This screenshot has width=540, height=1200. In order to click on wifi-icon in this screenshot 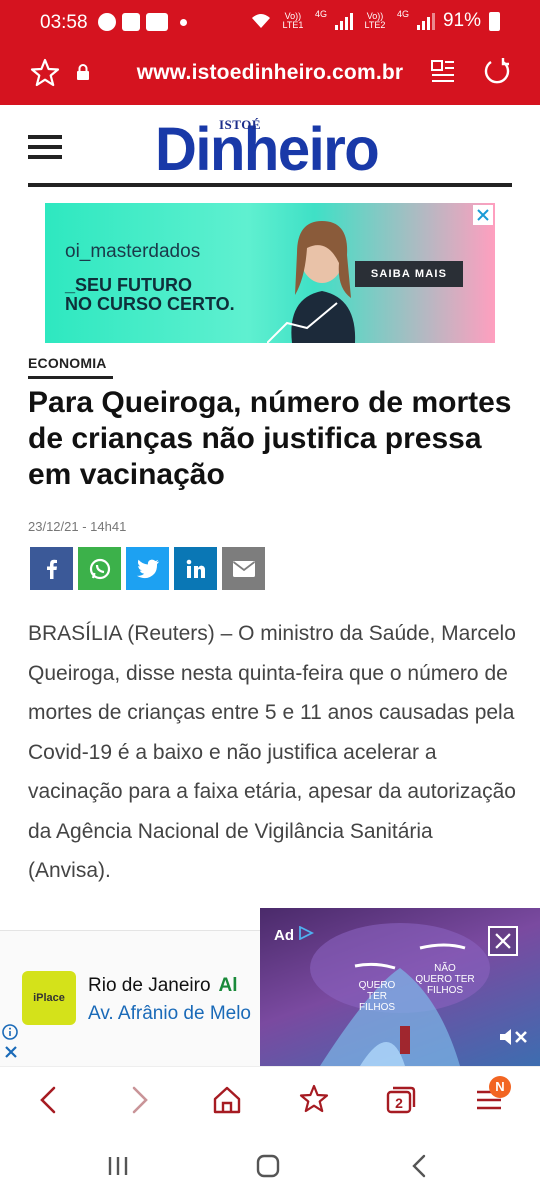, I will do `click(260, 21)`.